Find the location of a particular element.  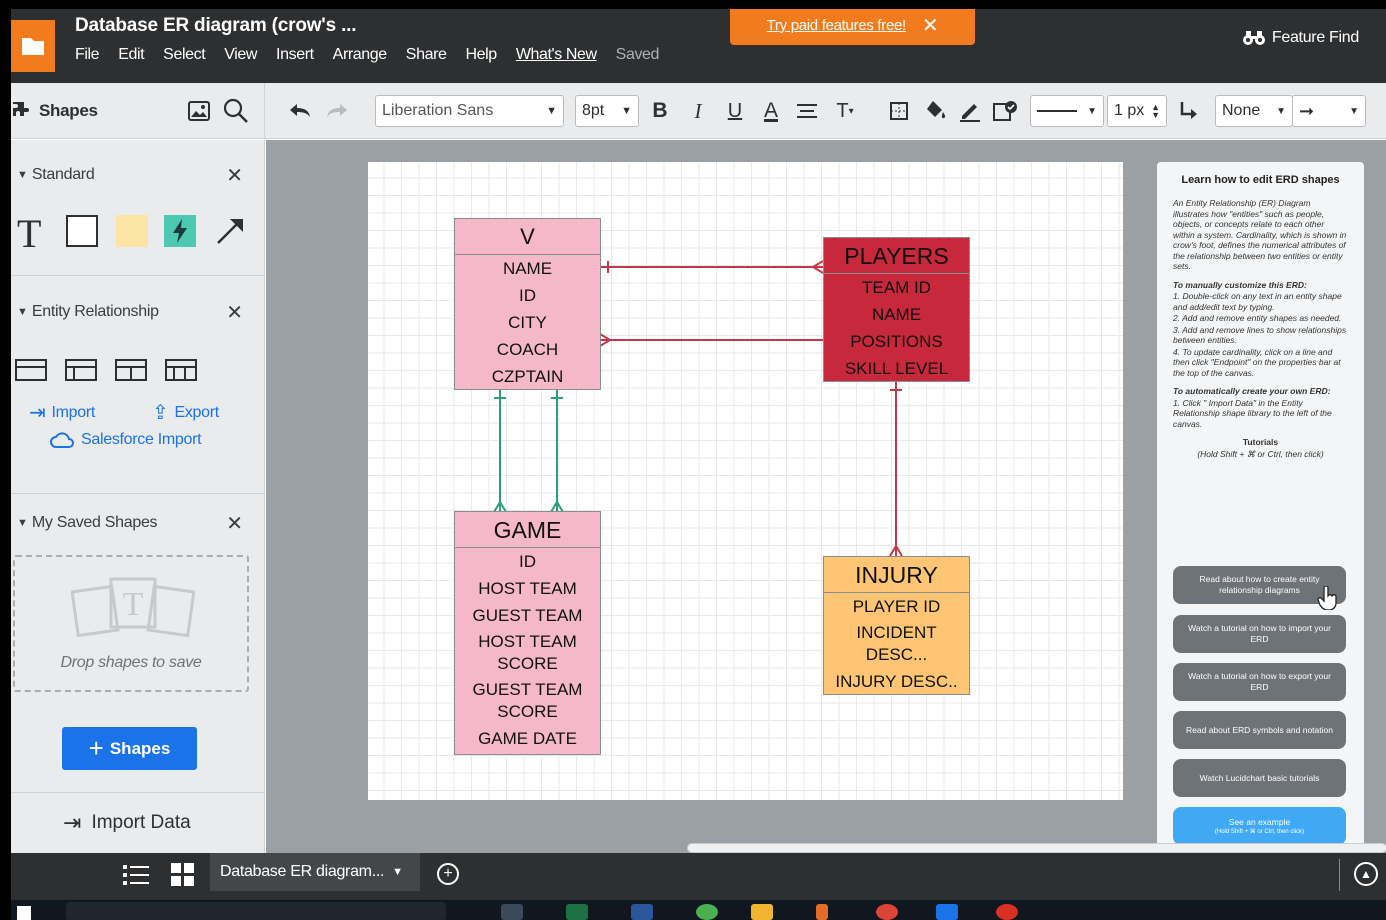

line-style-select: ▼ is located at coordinates (1067, 111).